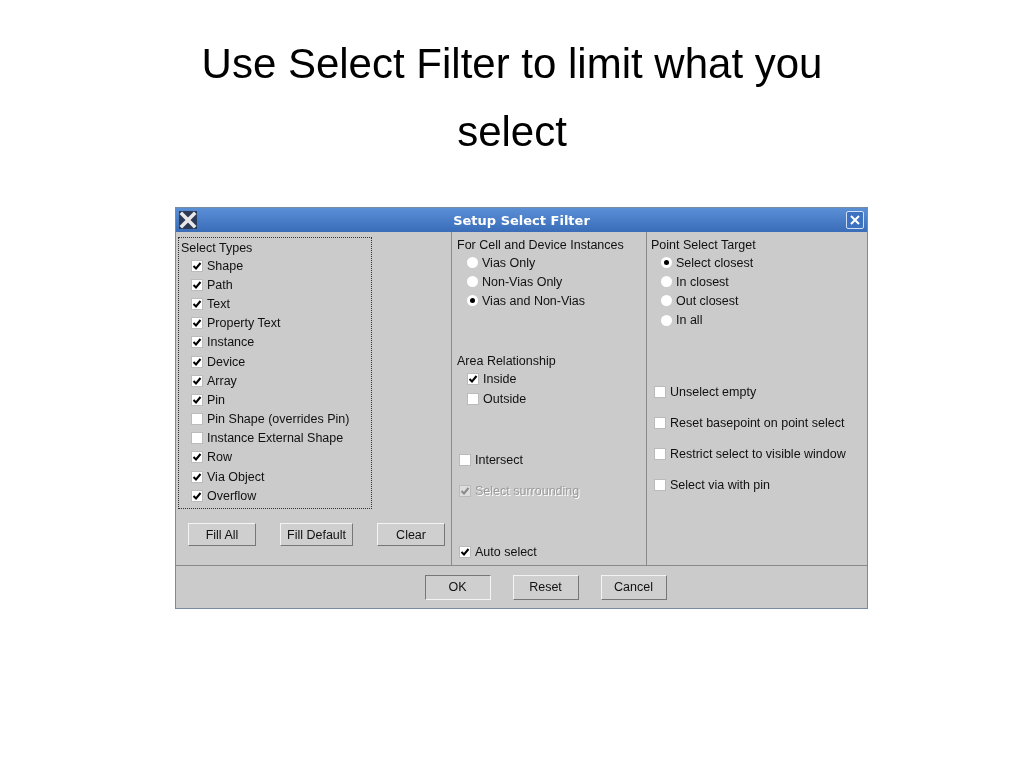  Describe the element at coordinates (633, 587) in the screenshot. I see `dialog-button: Cancel` at that location.